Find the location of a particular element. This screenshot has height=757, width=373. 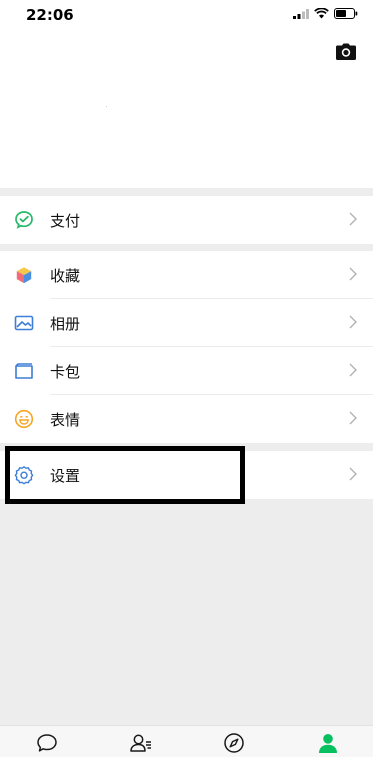

person-icon is located at coordinates (328, 743).